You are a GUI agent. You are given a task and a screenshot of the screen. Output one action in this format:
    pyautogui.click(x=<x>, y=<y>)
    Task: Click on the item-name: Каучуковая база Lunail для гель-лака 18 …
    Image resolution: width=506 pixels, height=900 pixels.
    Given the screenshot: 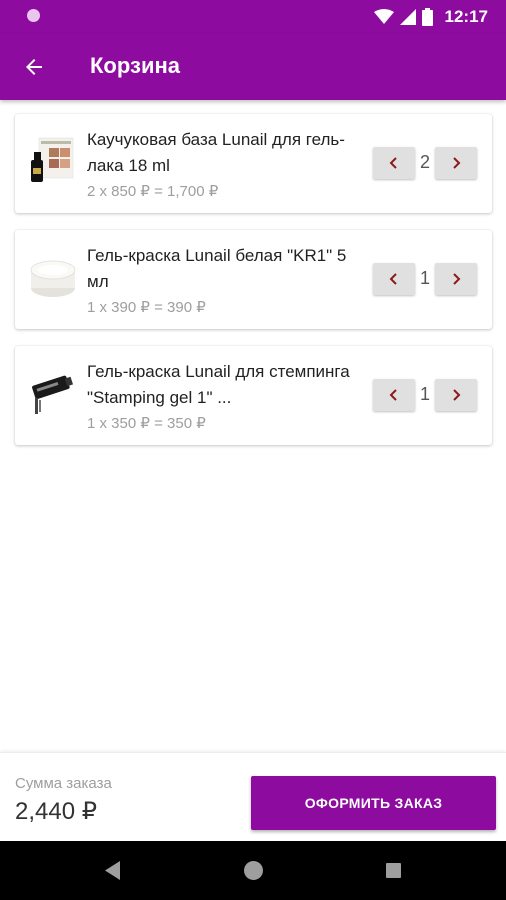 What is the action you would take?
    pyautogui.click(x=216, y=152)
    